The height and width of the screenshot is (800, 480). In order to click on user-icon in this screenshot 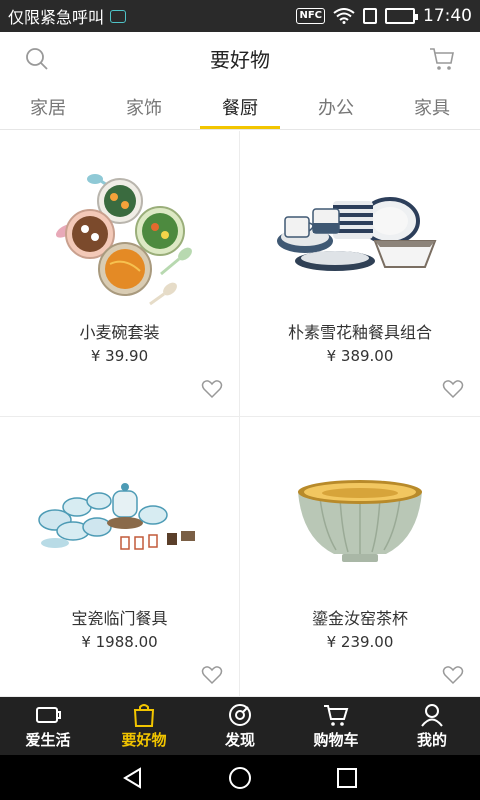, I will do `click(432, 715)`.